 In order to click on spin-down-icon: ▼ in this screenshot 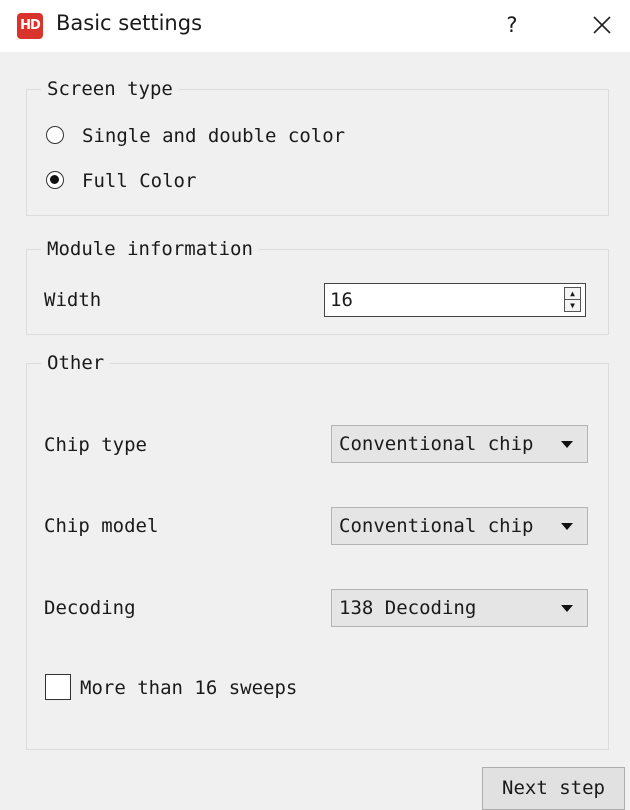, I will do `click(572, 305)`.